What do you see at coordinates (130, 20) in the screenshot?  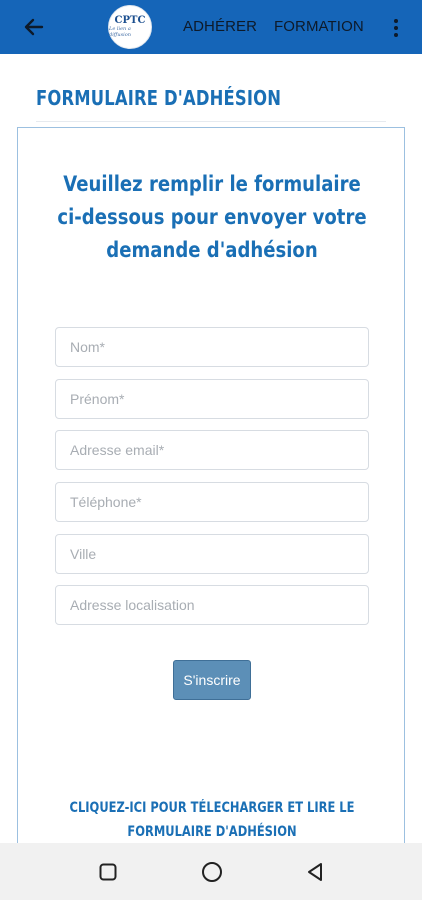 I see `logo-text: CPTC` at bounding box center [130, 20].